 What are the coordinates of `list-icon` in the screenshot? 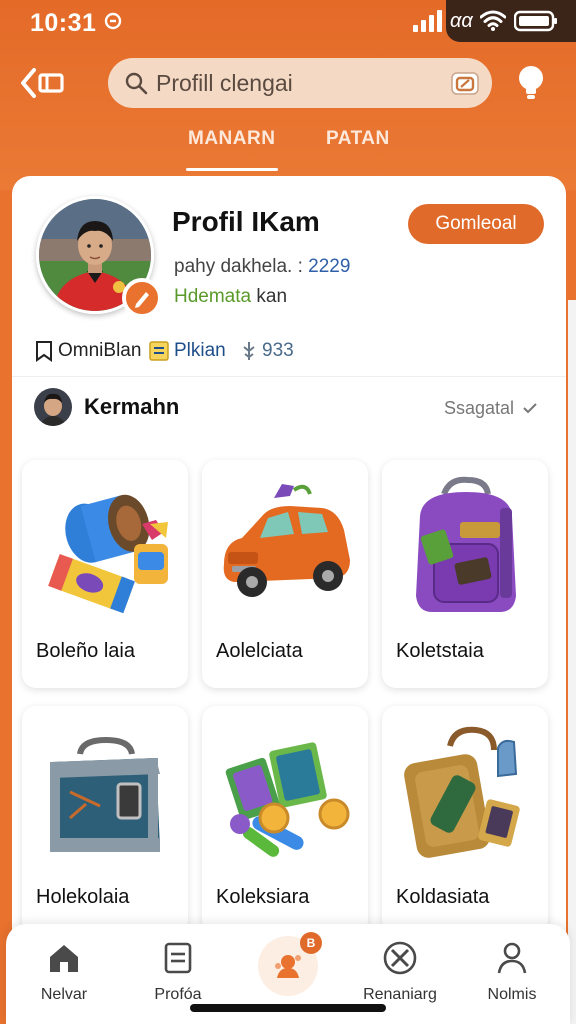 It's located at (178, 958).